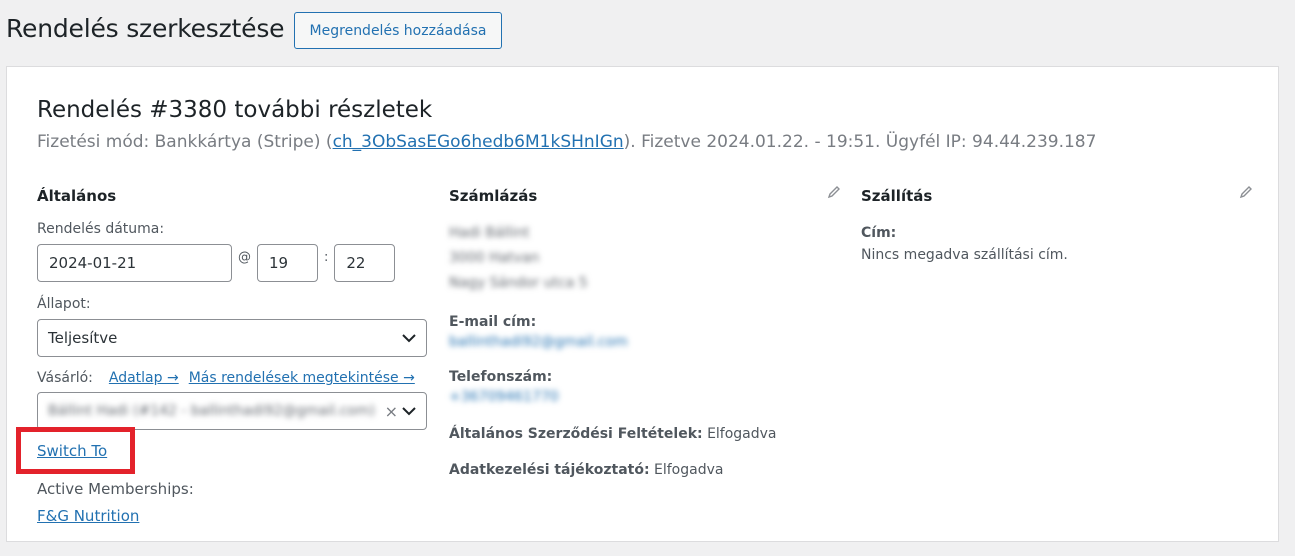  I want to click on close-icon: ×, so click(391, 411).